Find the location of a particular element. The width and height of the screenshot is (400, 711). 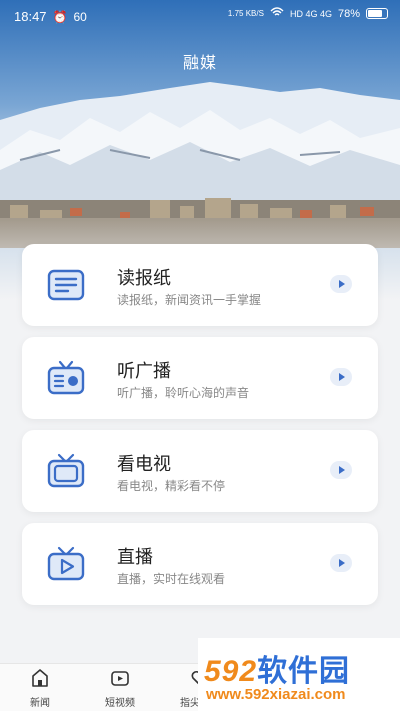

card-description: 看电视，精彩看不停 is located at coordinates (171, 486).